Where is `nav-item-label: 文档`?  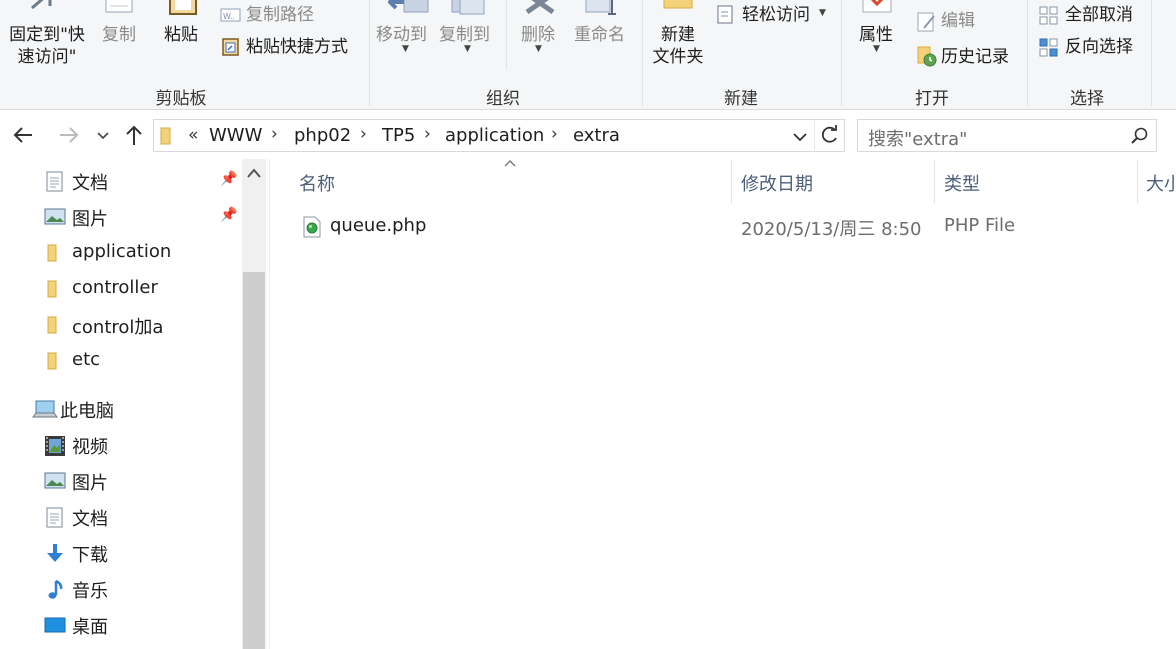 nav-item-label: 文档 is located at coordinates (90, 183).